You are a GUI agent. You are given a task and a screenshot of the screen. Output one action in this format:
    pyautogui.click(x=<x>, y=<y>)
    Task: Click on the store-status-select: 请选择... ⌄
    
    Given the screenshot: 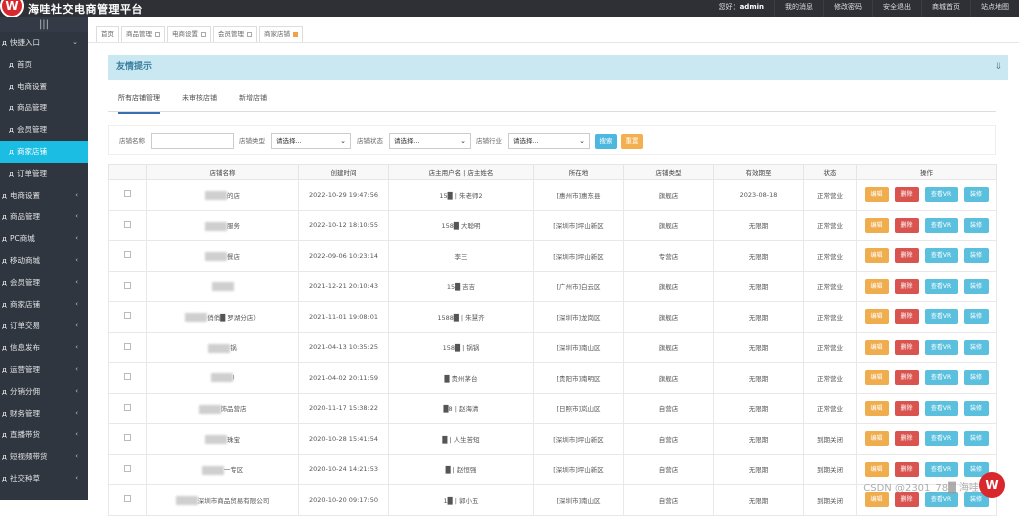 What is the action you would take?
    pyautogui.click(x=430, y=141)
    